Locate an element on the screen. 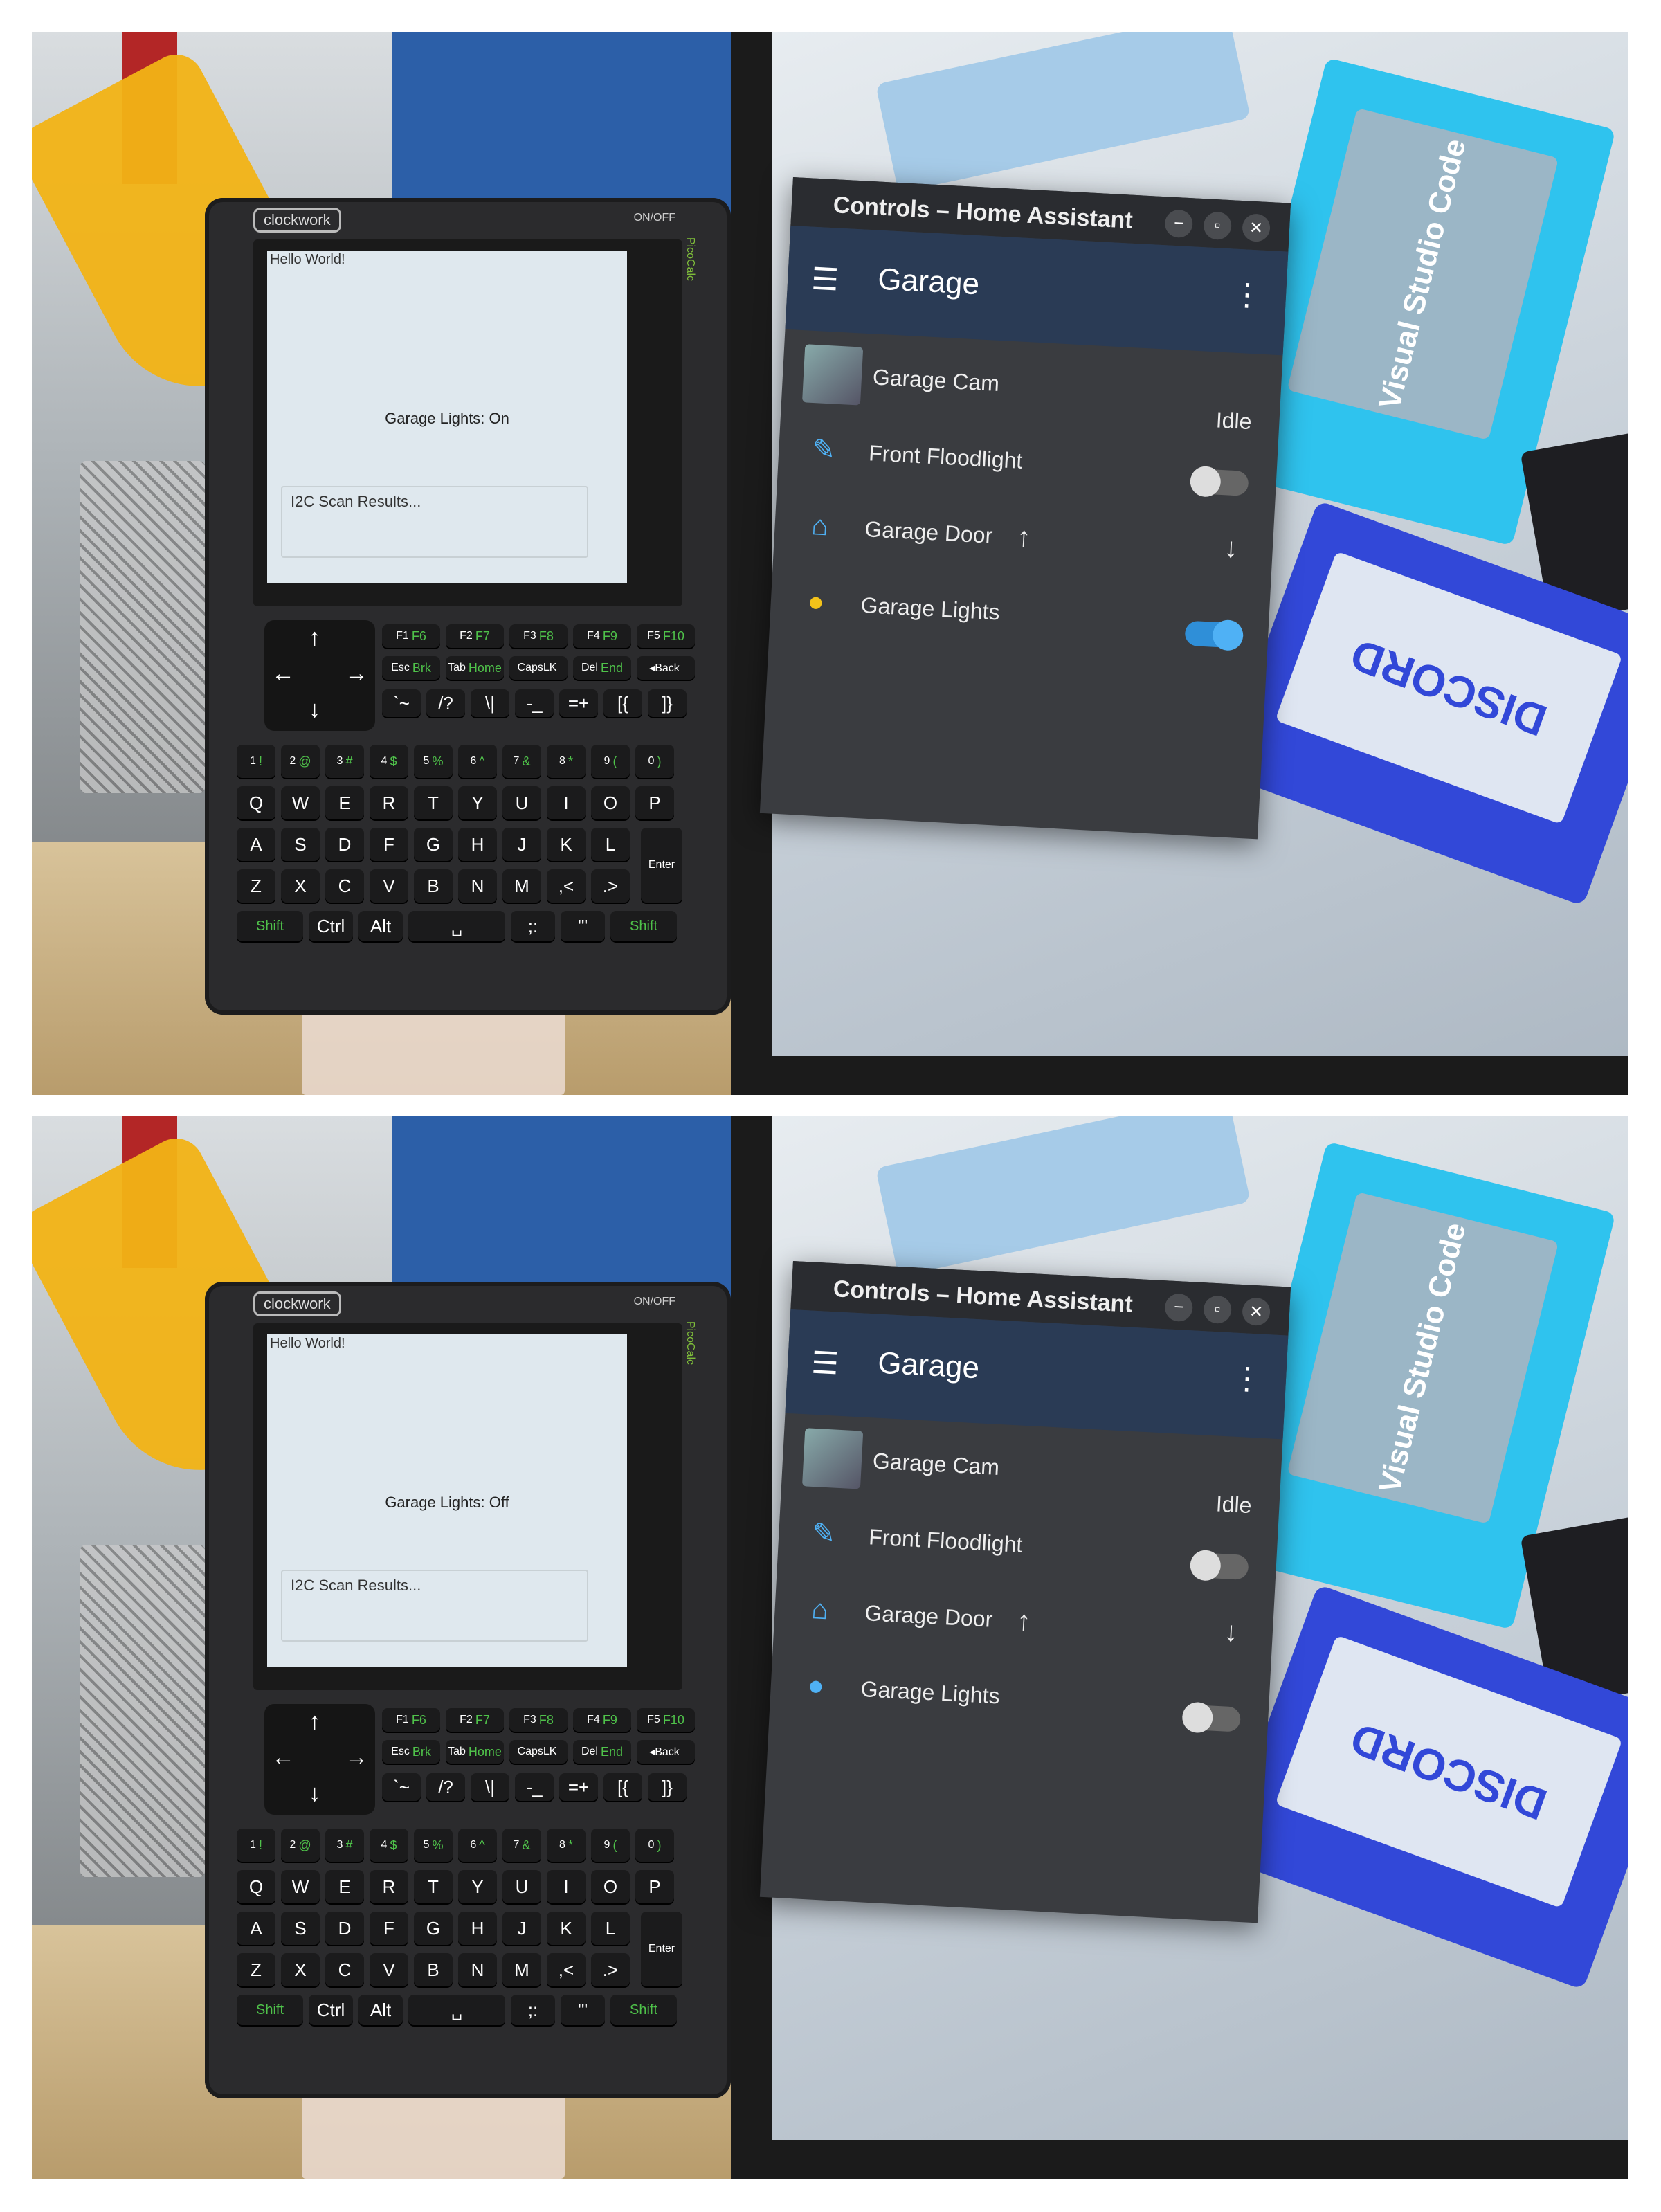 This screenshot has width=1661, height=2212. function-key: F4 F9 is located at coordinates (602, 636).